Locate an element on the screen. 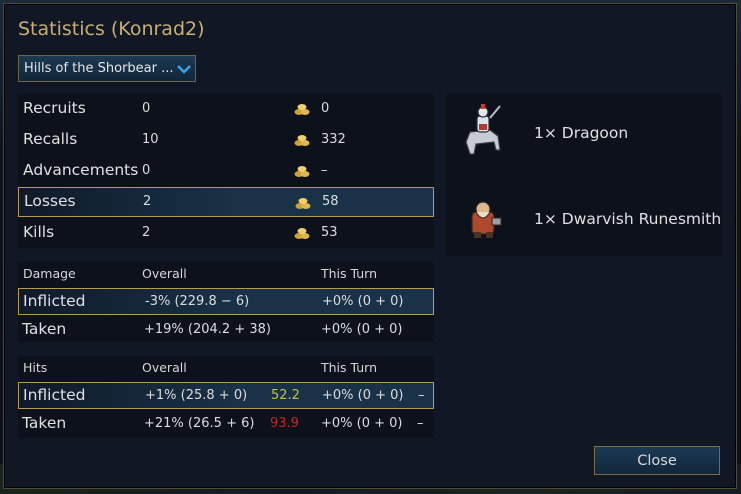 This screenshot has width=741, height=494. row-rating: 93.9 is located at coordinates (284, 423).